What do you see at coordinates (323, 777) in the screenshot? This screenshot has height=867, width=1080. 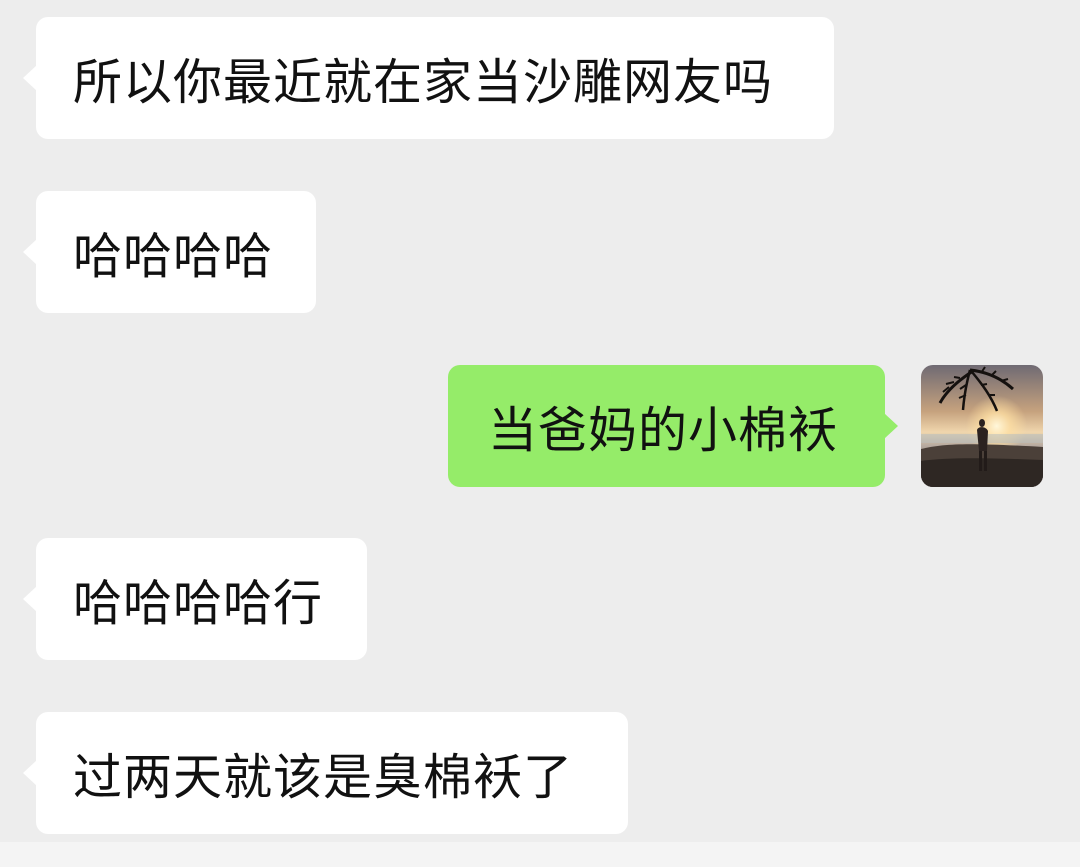 I see `message-text: 过两天就该是臭棉袄了` at bounding box center [323, 777].